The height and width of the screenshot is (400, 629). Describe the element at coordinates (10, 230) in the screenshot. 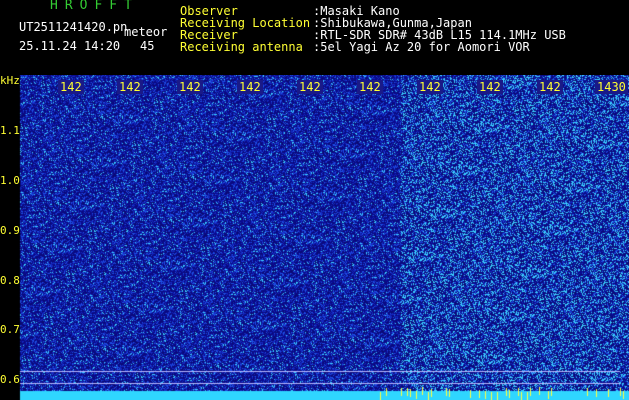

I see `y-tick-label: 0.9` at that location.